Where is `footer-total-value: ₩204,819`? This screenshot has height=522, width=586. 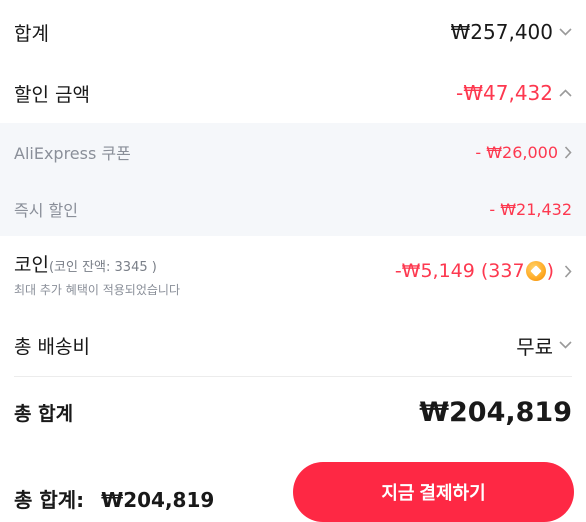 footer-total-value: ₩204,819 is located at coordinates (158, 500).